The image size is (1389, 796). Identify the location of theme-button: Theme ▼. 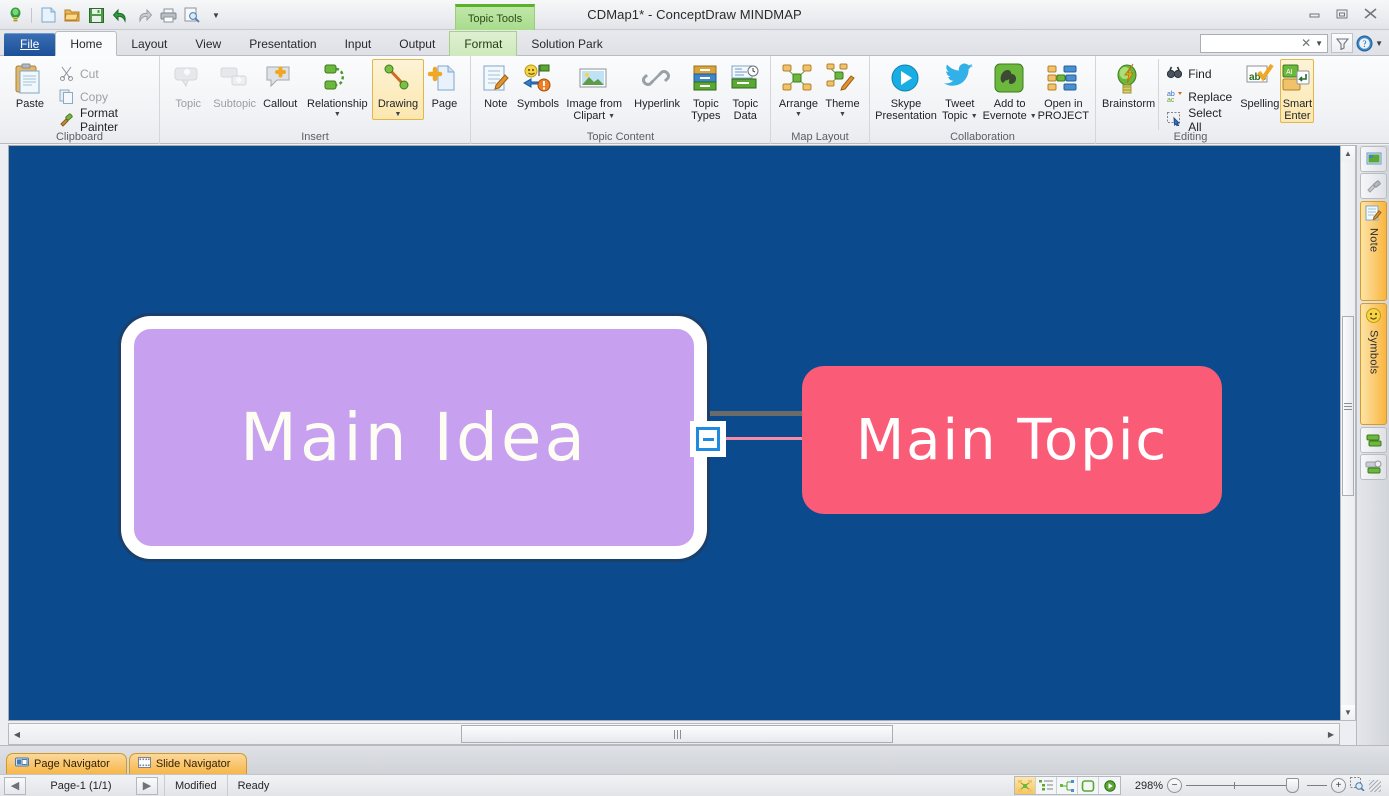
(842, 89).